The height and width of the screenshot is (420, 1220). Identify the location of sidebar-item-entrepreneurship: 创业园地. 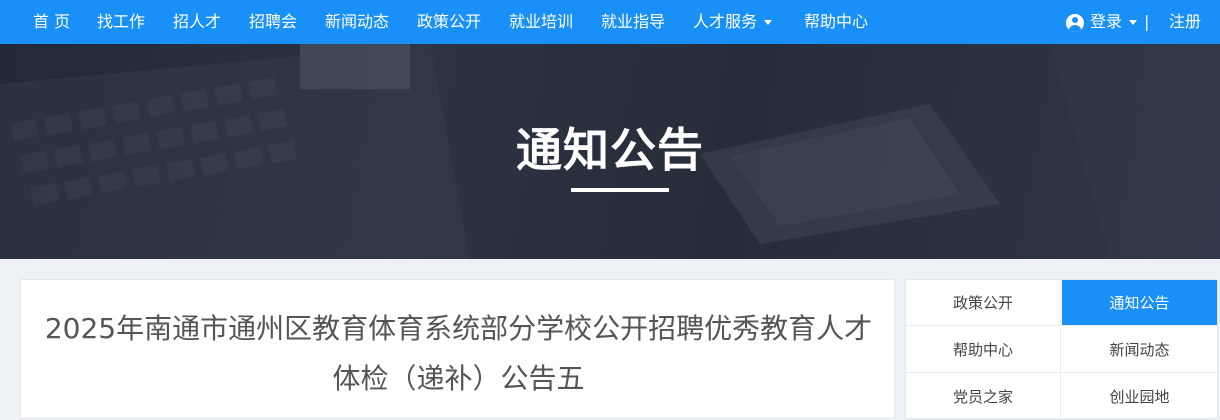
(1139, 397).